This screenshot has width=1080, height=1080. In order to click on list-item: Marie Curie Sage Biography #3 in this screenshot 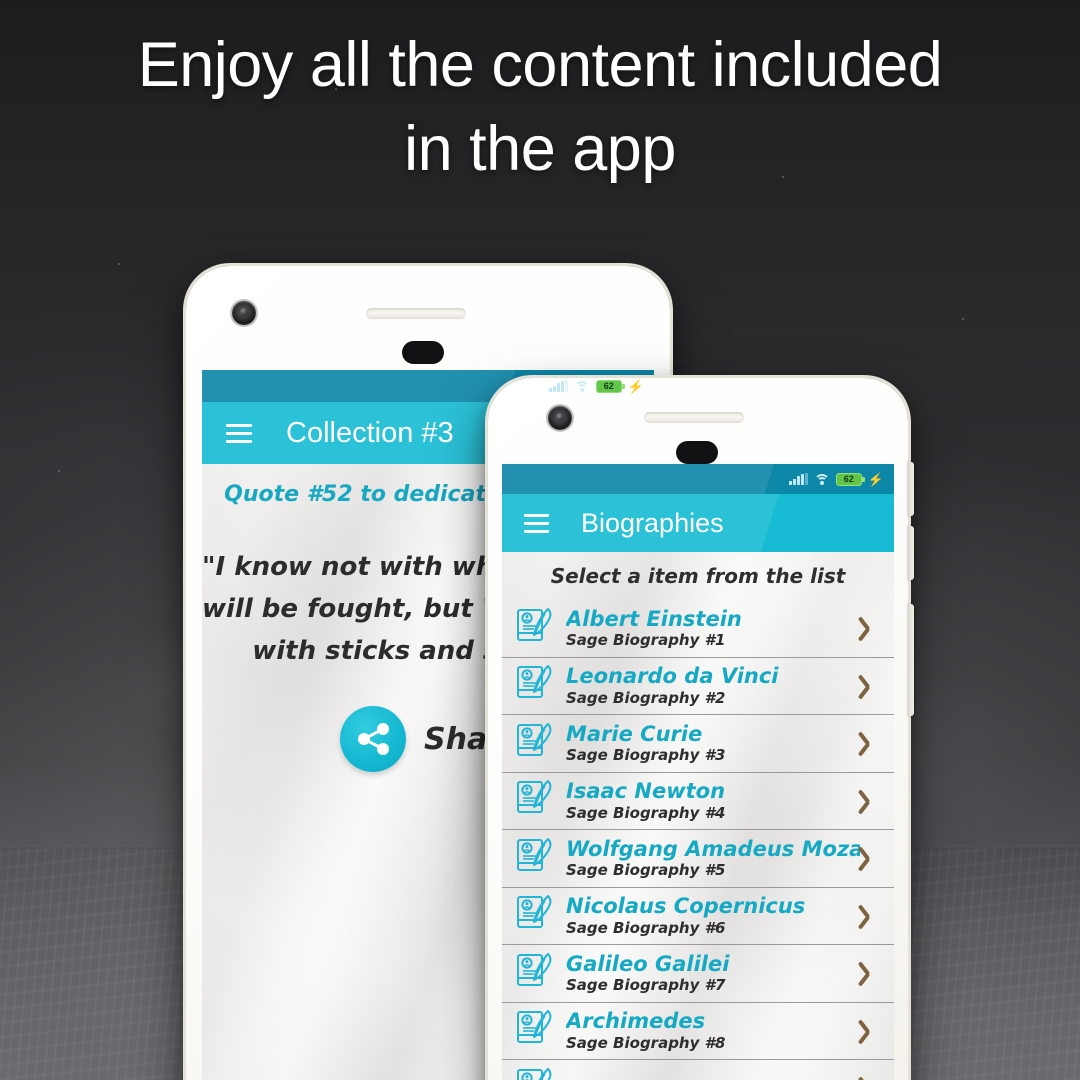, I will do `click(698, 744)`.